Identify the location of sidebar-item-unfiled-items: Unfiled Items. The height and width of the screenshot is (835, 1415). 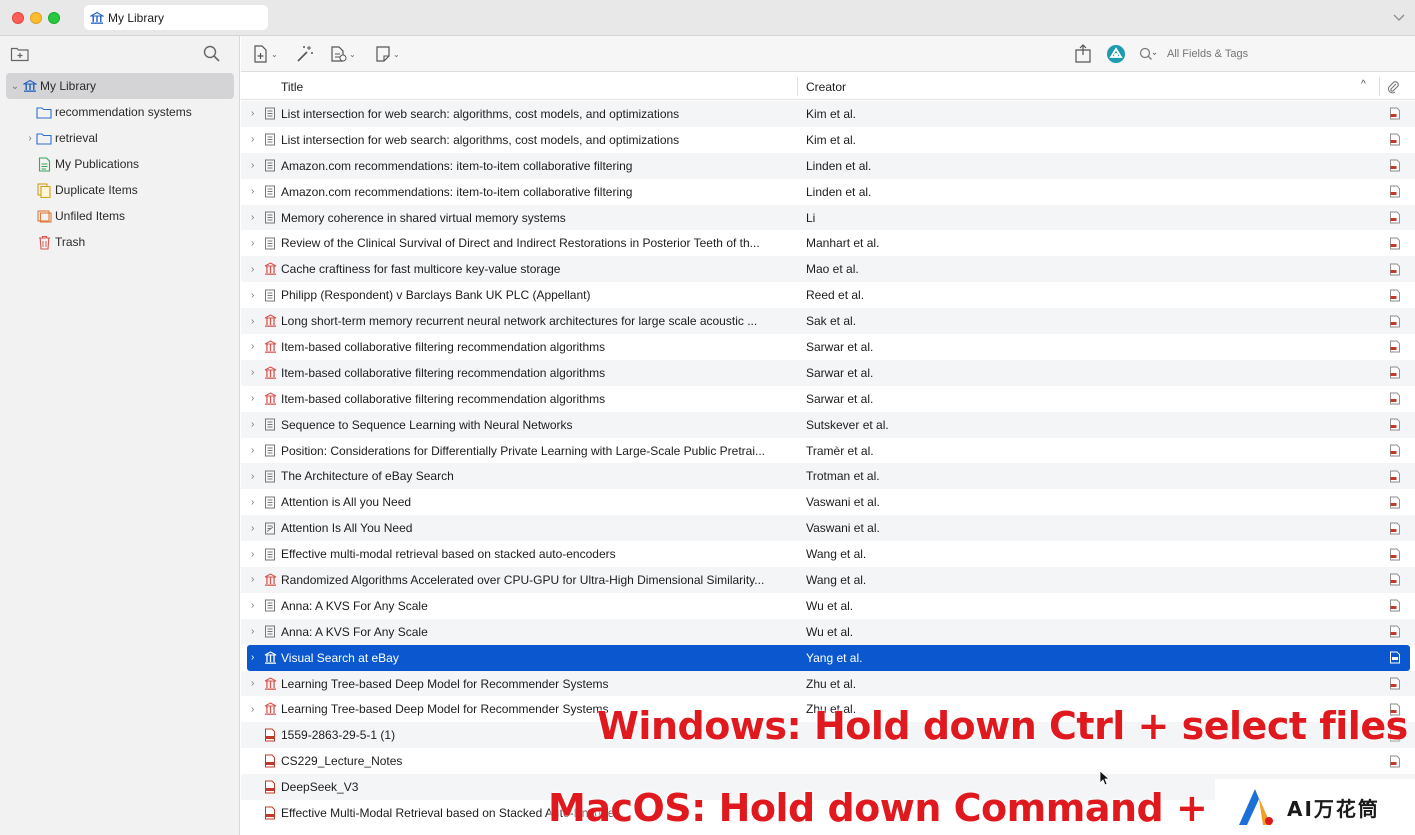
(120, 216).